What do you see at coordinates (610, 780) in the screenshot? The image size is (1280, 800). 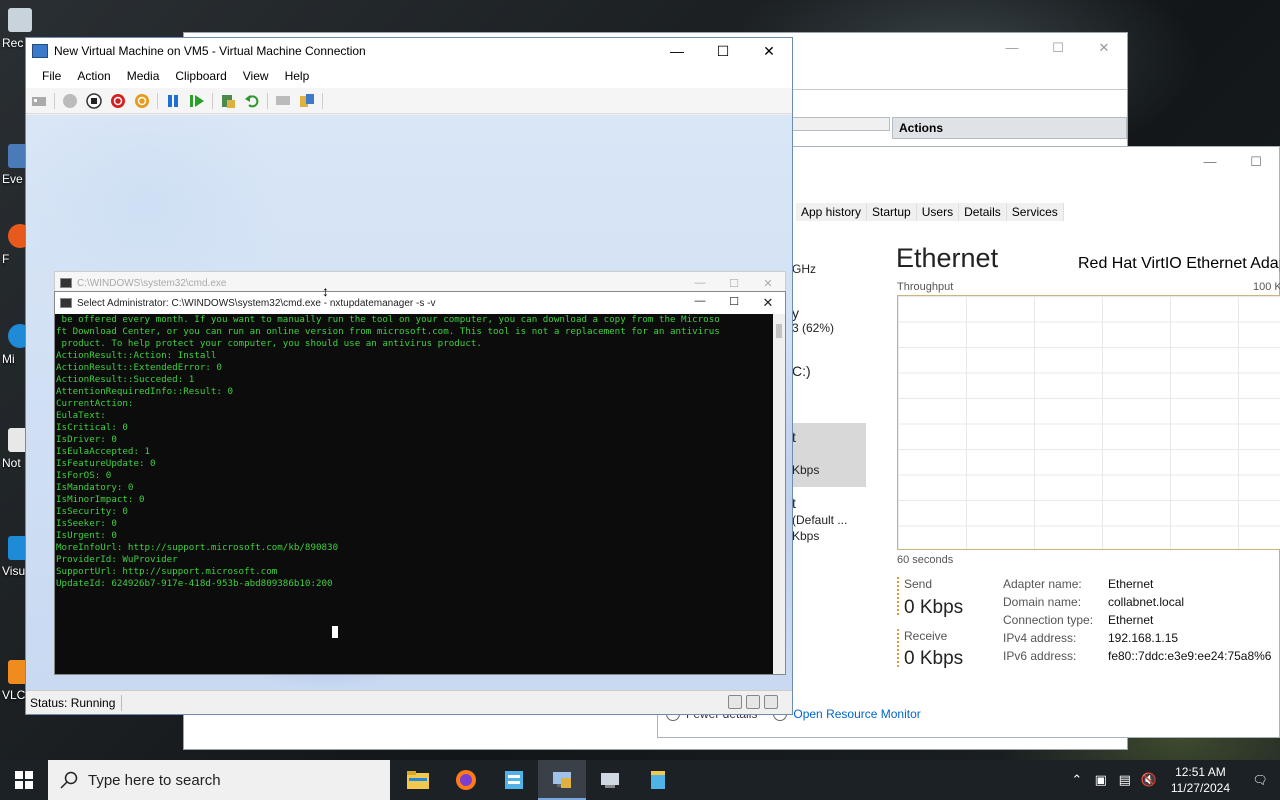 I see `taskbar-vm-connection` at bounding box center [610, 780].